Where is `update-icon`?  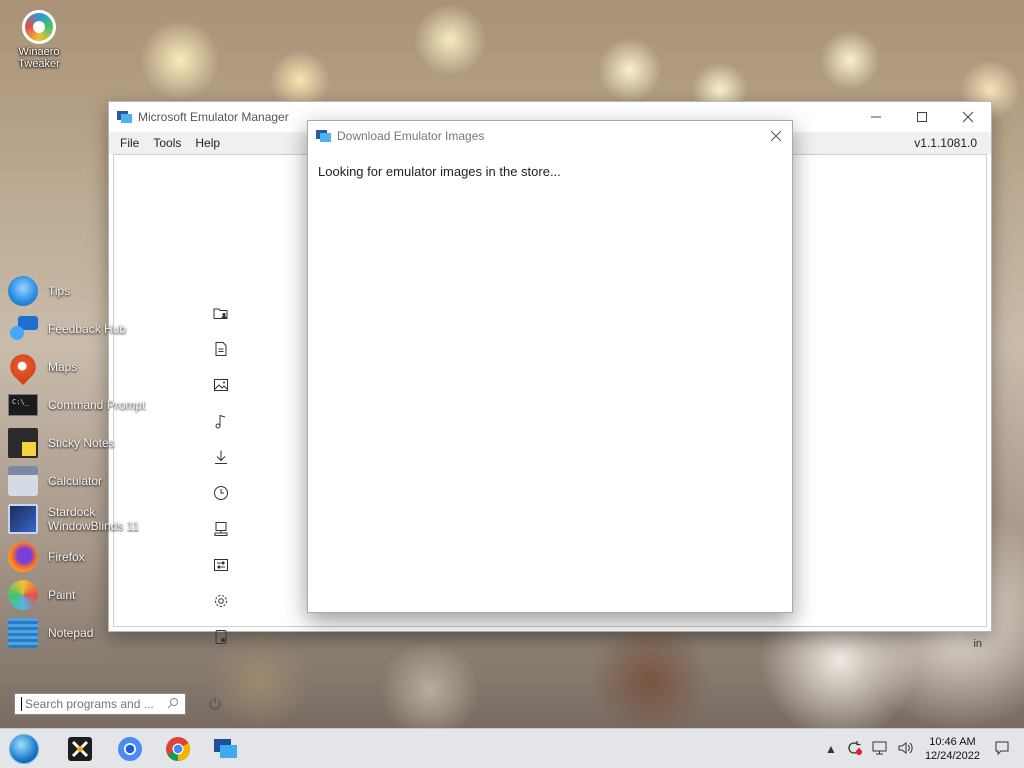 update-icon is located at coordinates (854, 749).